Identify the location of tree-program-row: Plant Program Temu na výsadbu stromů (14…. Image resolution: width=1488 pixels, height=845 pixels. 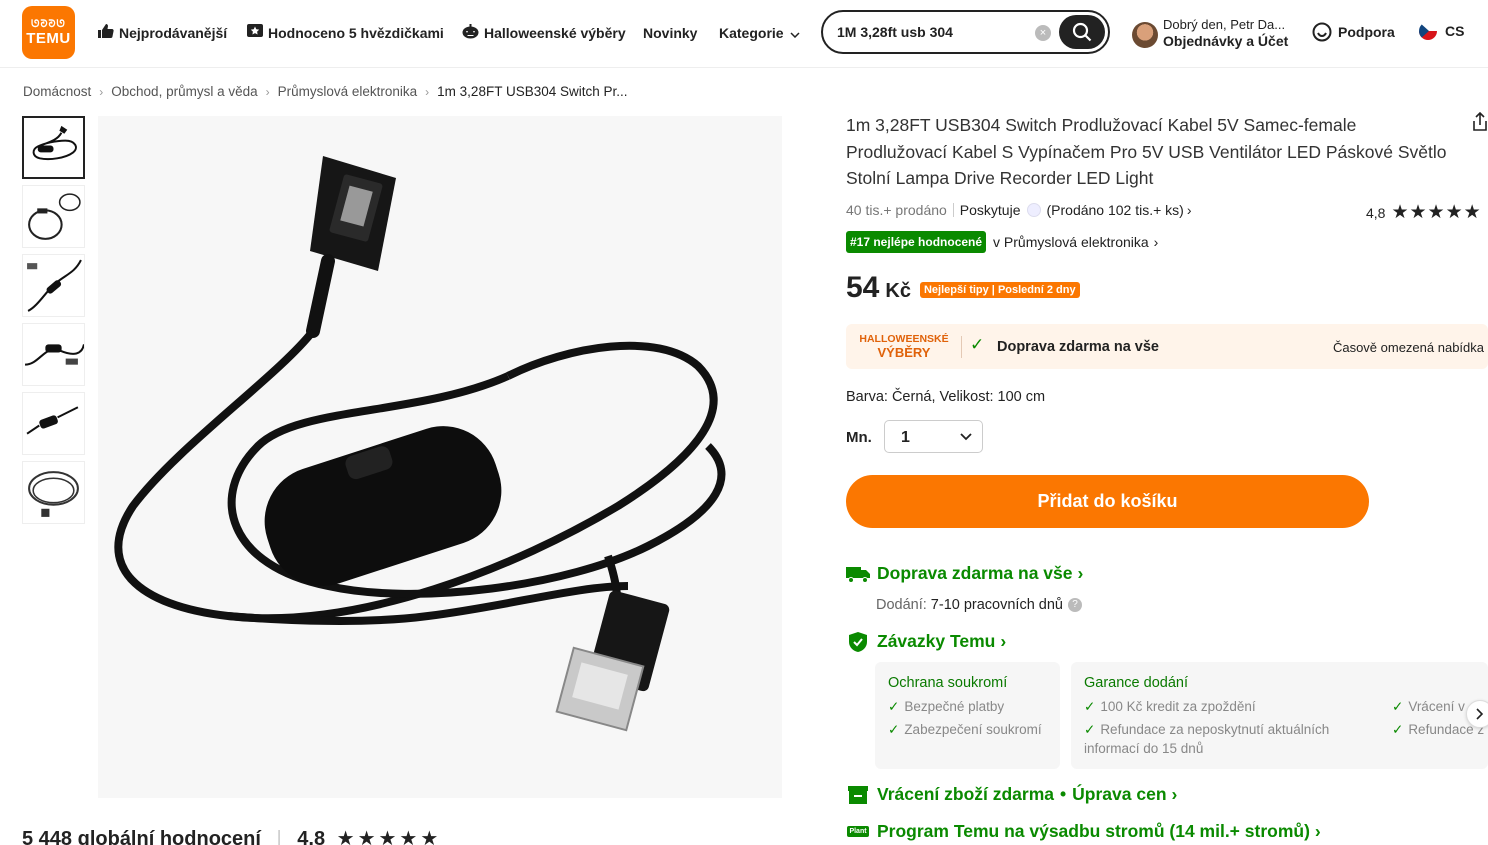
(1083, 831).